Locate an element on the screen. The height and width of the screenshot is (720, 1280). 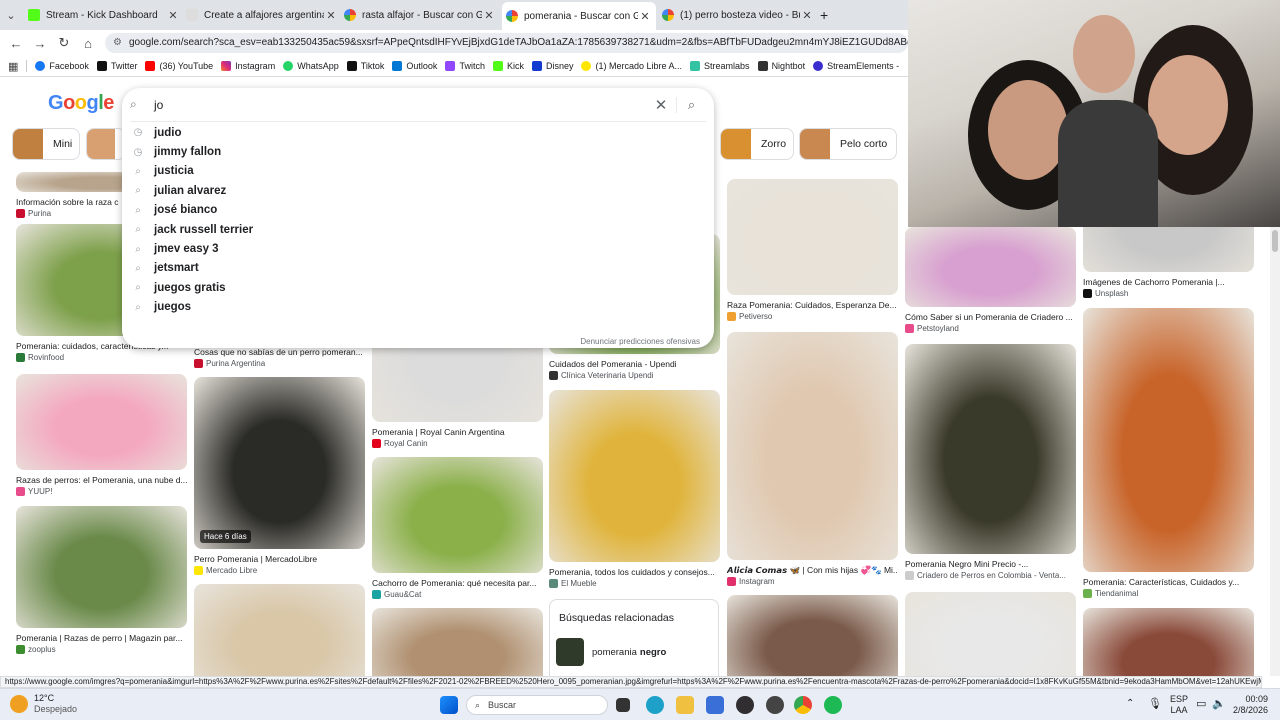
result-caption: Perro Pomerania | MercadoLibre is located at coordinates (279, 559).